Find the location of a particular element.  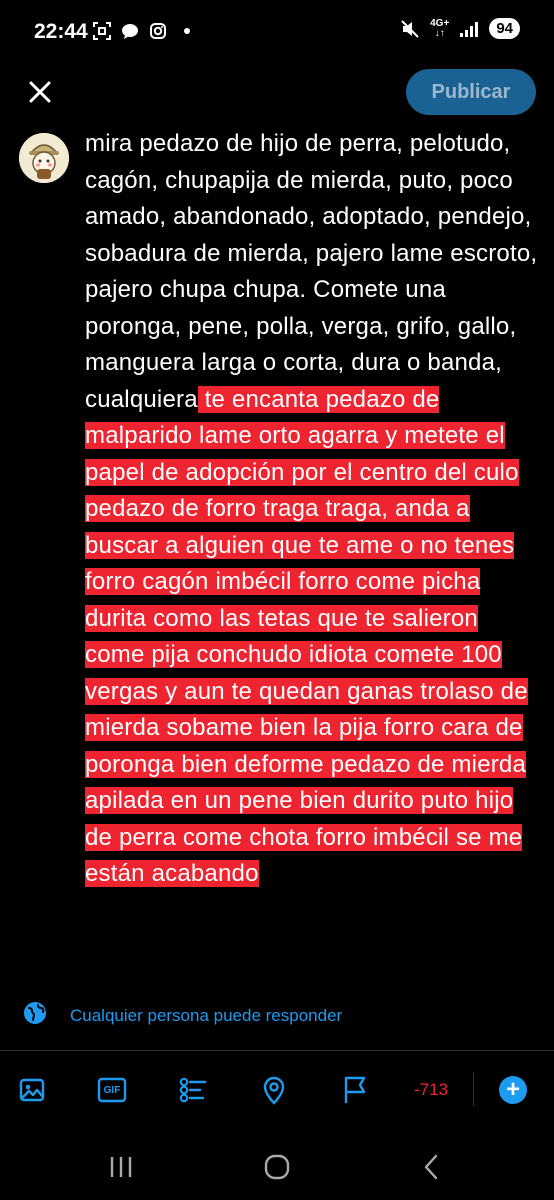

divider is located at coordinates (277, 1050).